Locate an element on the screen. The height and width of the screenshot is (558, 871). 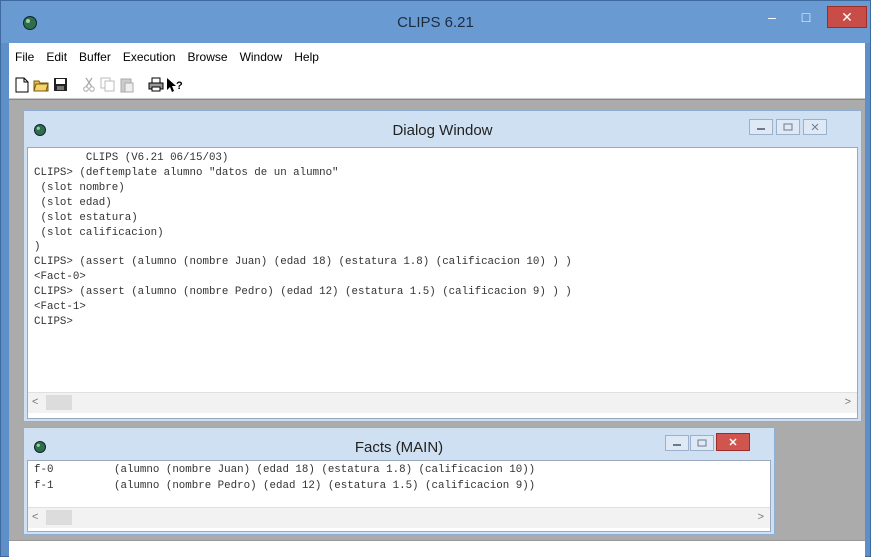
facts-window-titlebar: Facts (MAIN) is located at coordinates (399, 446).